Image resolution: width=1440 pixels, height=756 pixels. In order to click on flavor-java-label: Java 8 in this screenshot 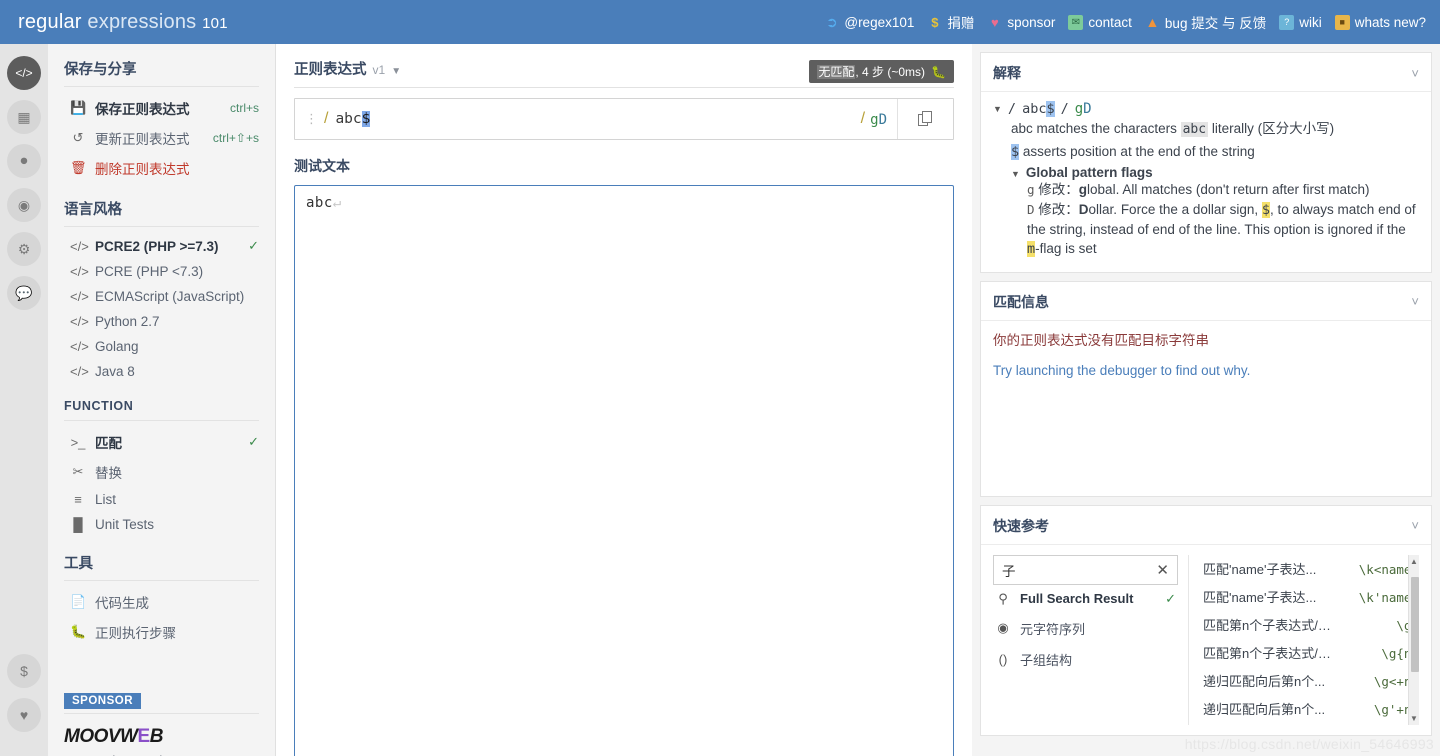, I will do `click(115, 371)`.